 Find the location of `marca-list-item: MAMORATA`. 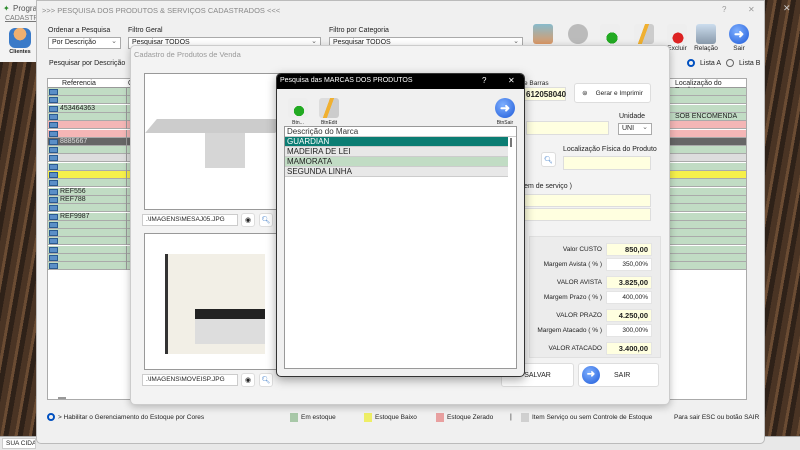

marca-list-item: MAMORATA is located at coordinates (396, 162).